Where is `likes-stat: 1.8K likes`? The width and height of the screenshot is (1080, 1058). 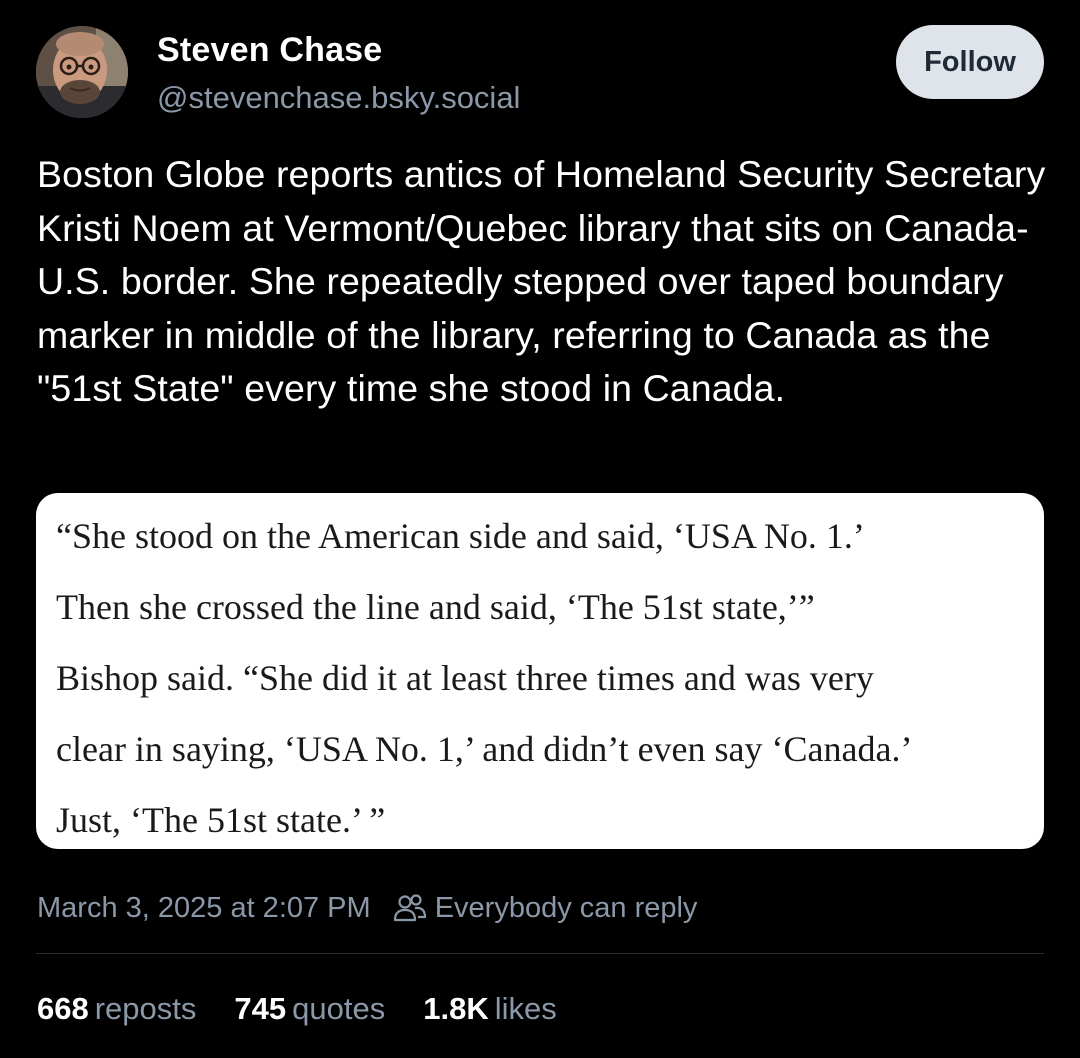 likes-stat: 1.8K likes is located at coordinates (490, 1009).